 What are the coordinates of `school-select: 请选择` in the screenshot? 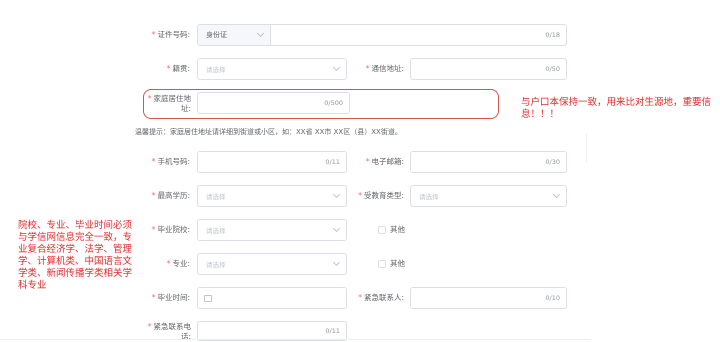 It's located at (272, 230).